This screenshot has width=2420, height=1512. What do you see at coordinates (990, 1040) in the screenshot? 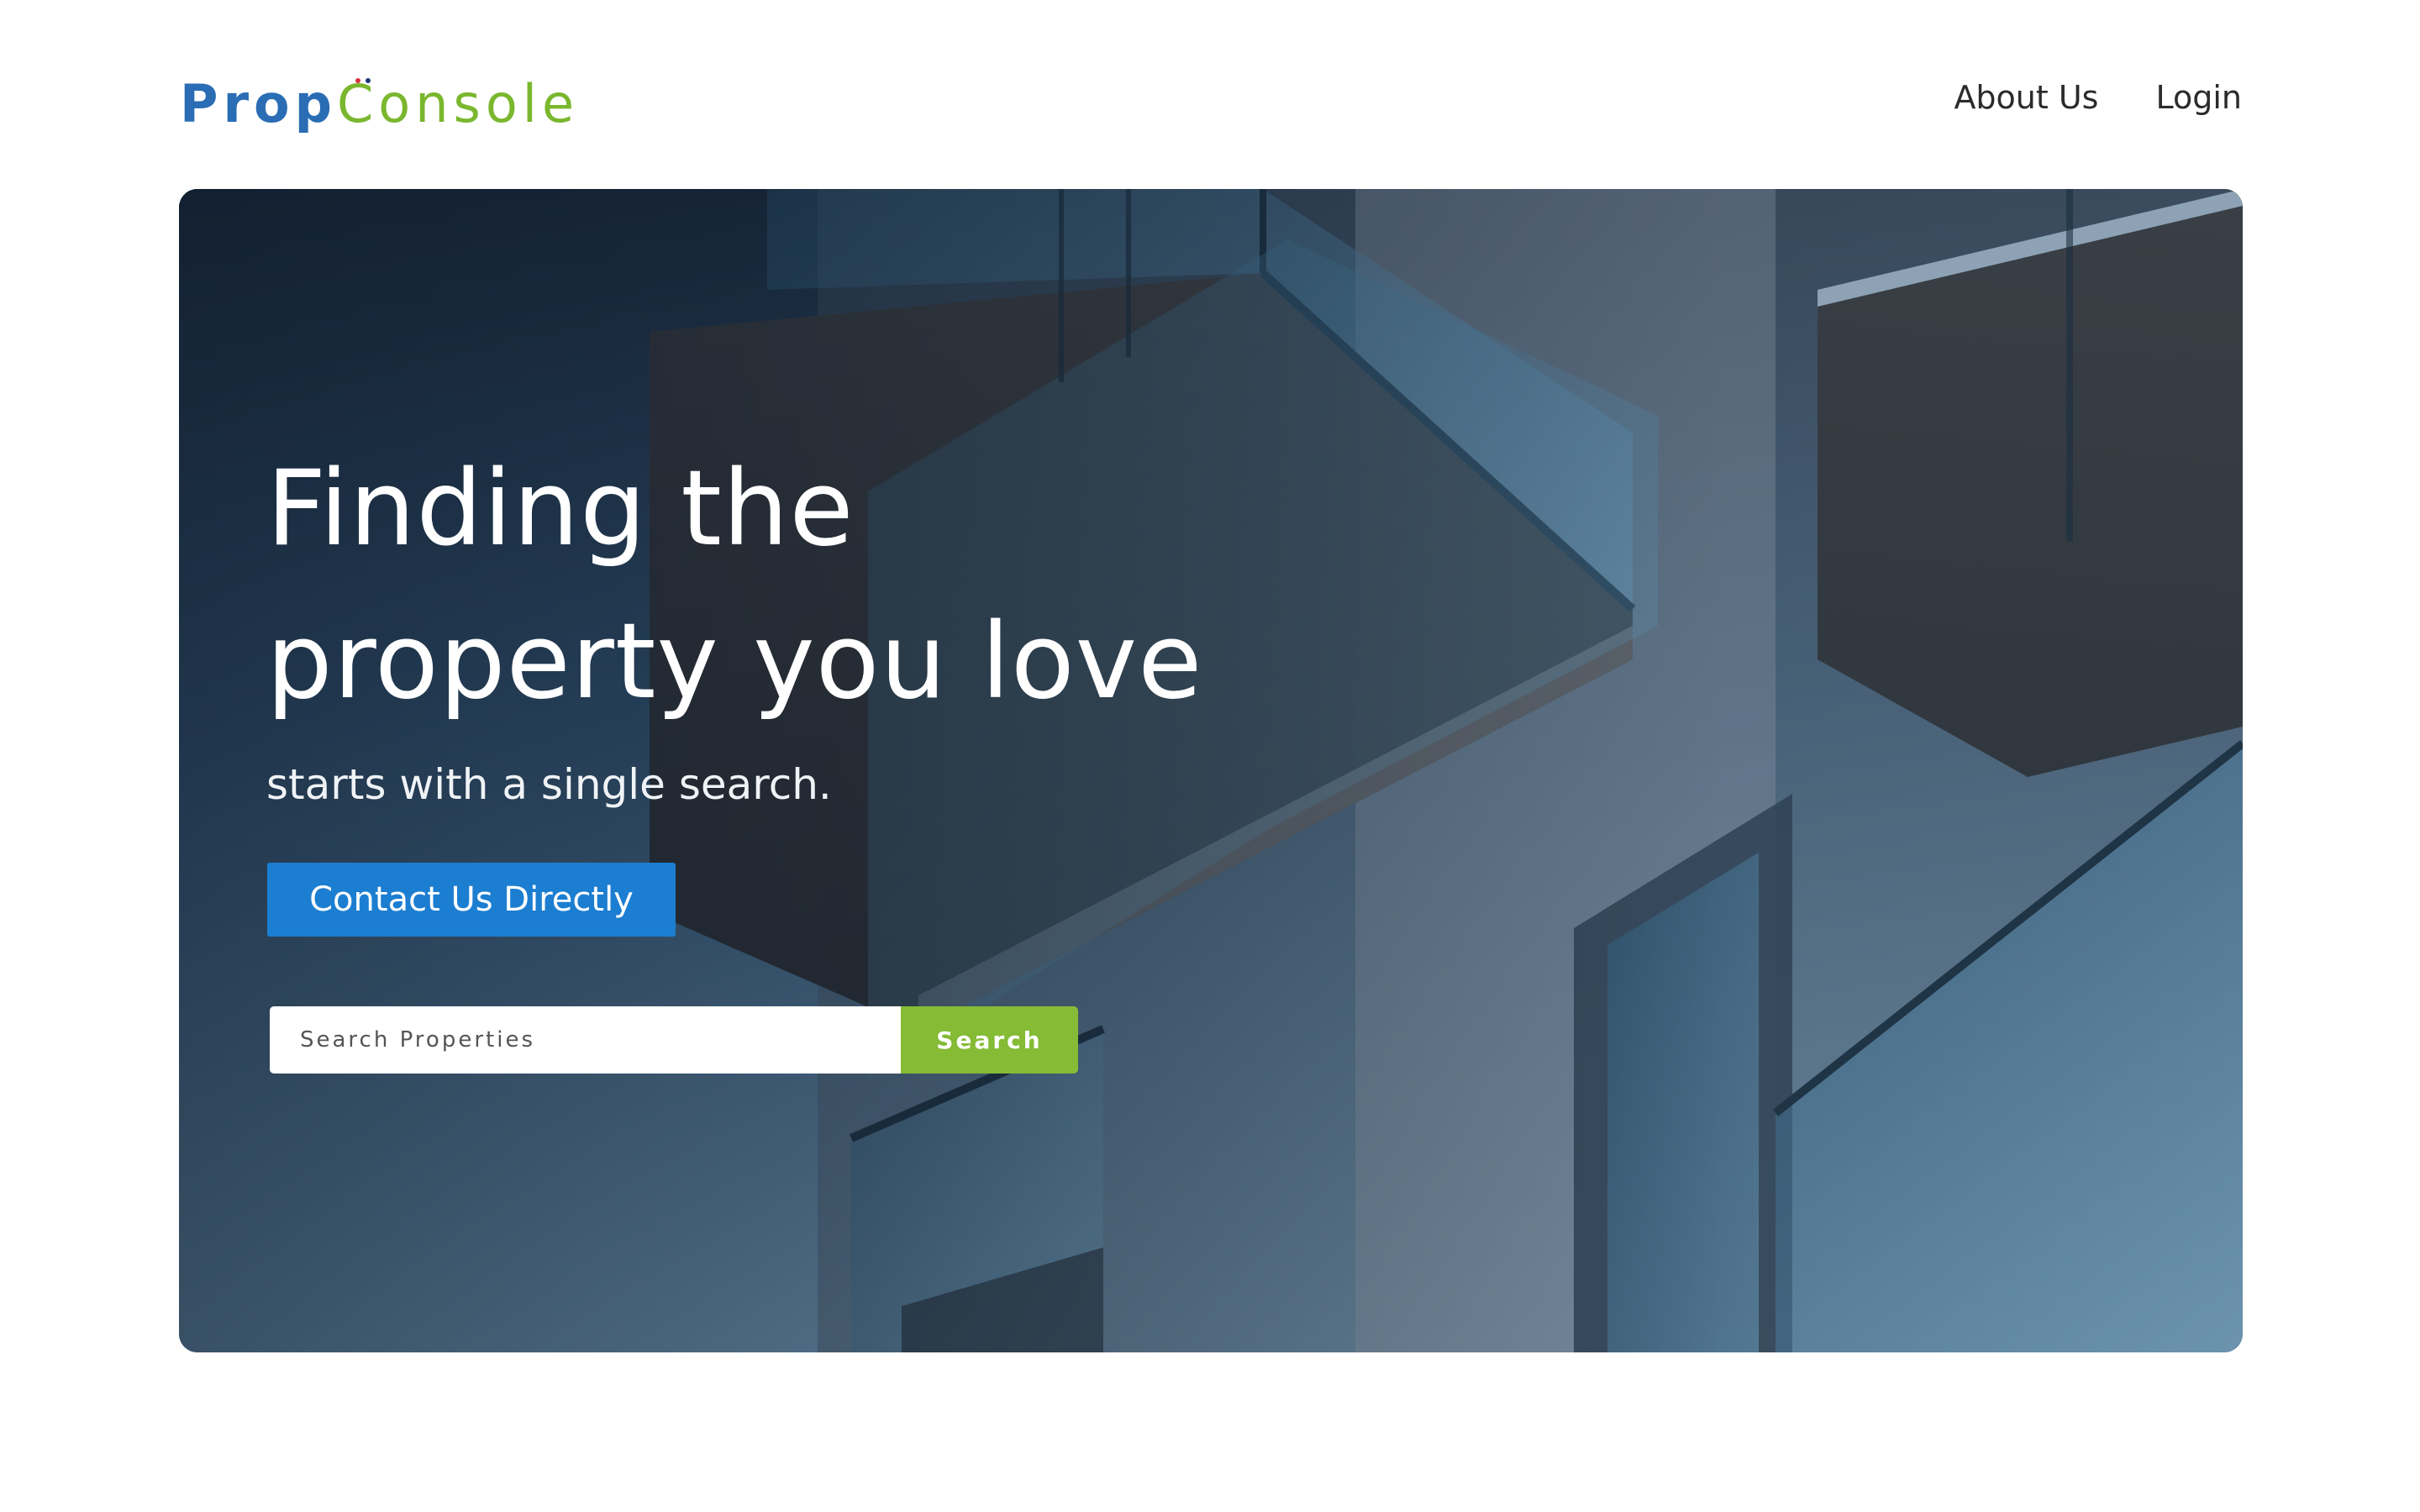
I see `search-button: Search` at bounding box center [990, 1040].